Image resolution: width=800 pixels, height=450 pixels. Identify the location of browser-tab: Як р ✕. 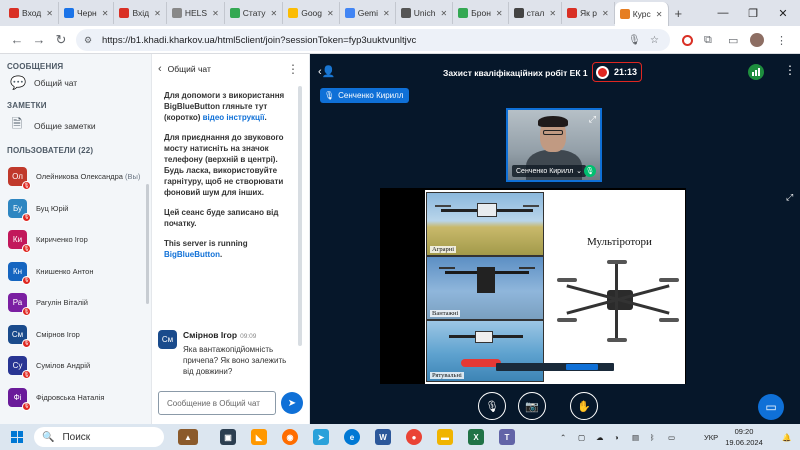
(588, 13).